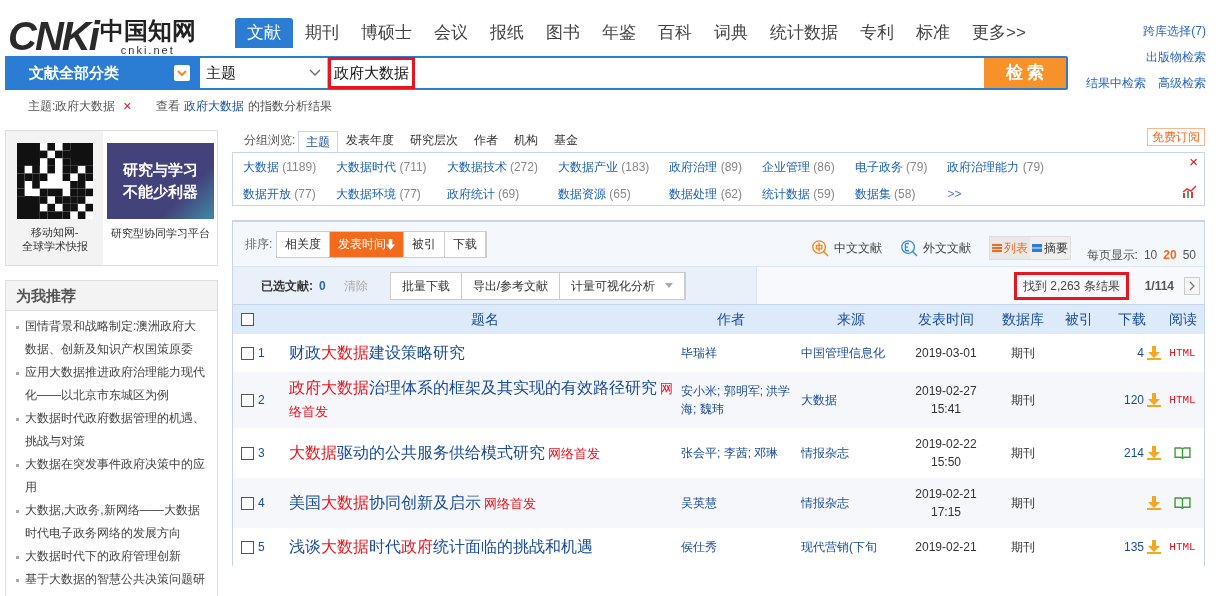 The width and height of the screenshot is (1224, 596). I want to click on topic-tag: 数据开放 (77), so click(280, 194).